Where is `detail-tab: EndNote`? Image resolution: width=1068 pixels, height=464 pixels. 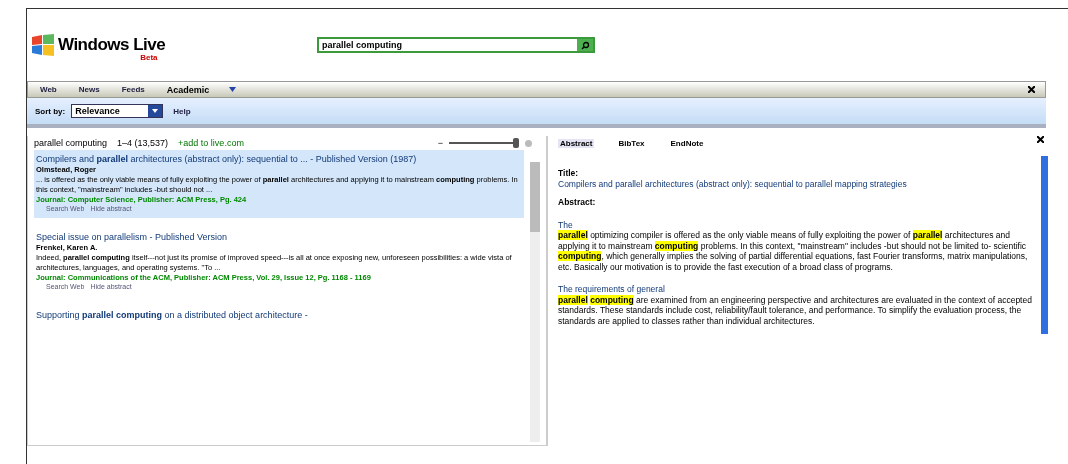 detail-tab: EndNote is located at coordinates (687, 143).